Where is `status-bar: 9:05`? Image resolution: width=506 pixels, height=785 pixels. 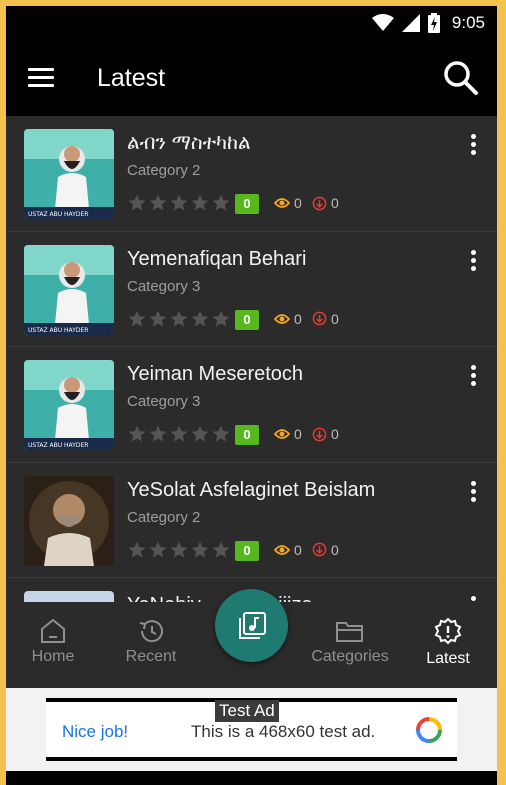 status-bar: 9:05 is located at coordinates (251, 23).